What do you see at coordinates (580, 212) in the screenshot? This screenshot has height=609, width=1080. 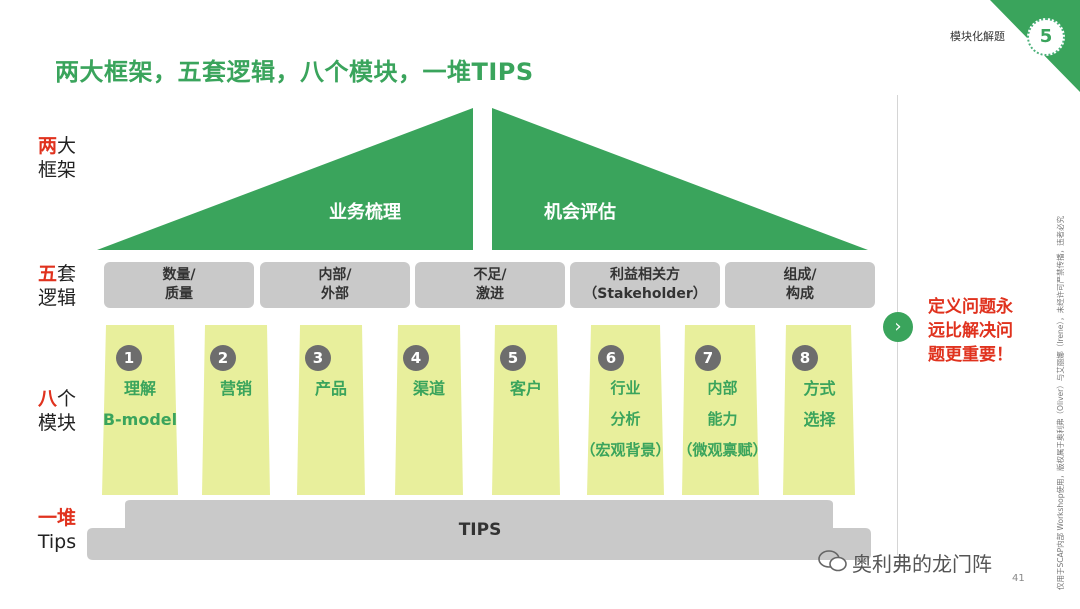 I see `framework-opportunity: 机会评估` at bounding box center [580, 212].